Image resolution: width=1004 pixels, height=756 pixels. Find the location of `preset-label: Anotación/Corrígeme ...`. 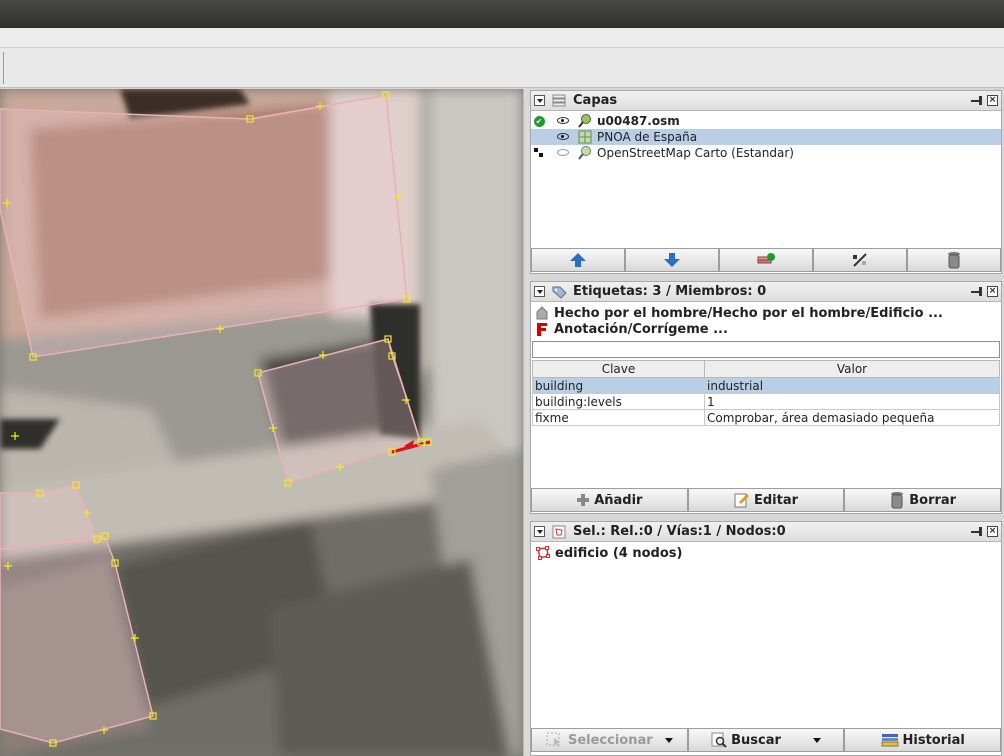

preset-label: Anotación/Corrígeme ... is located at coordinates (641, 329).